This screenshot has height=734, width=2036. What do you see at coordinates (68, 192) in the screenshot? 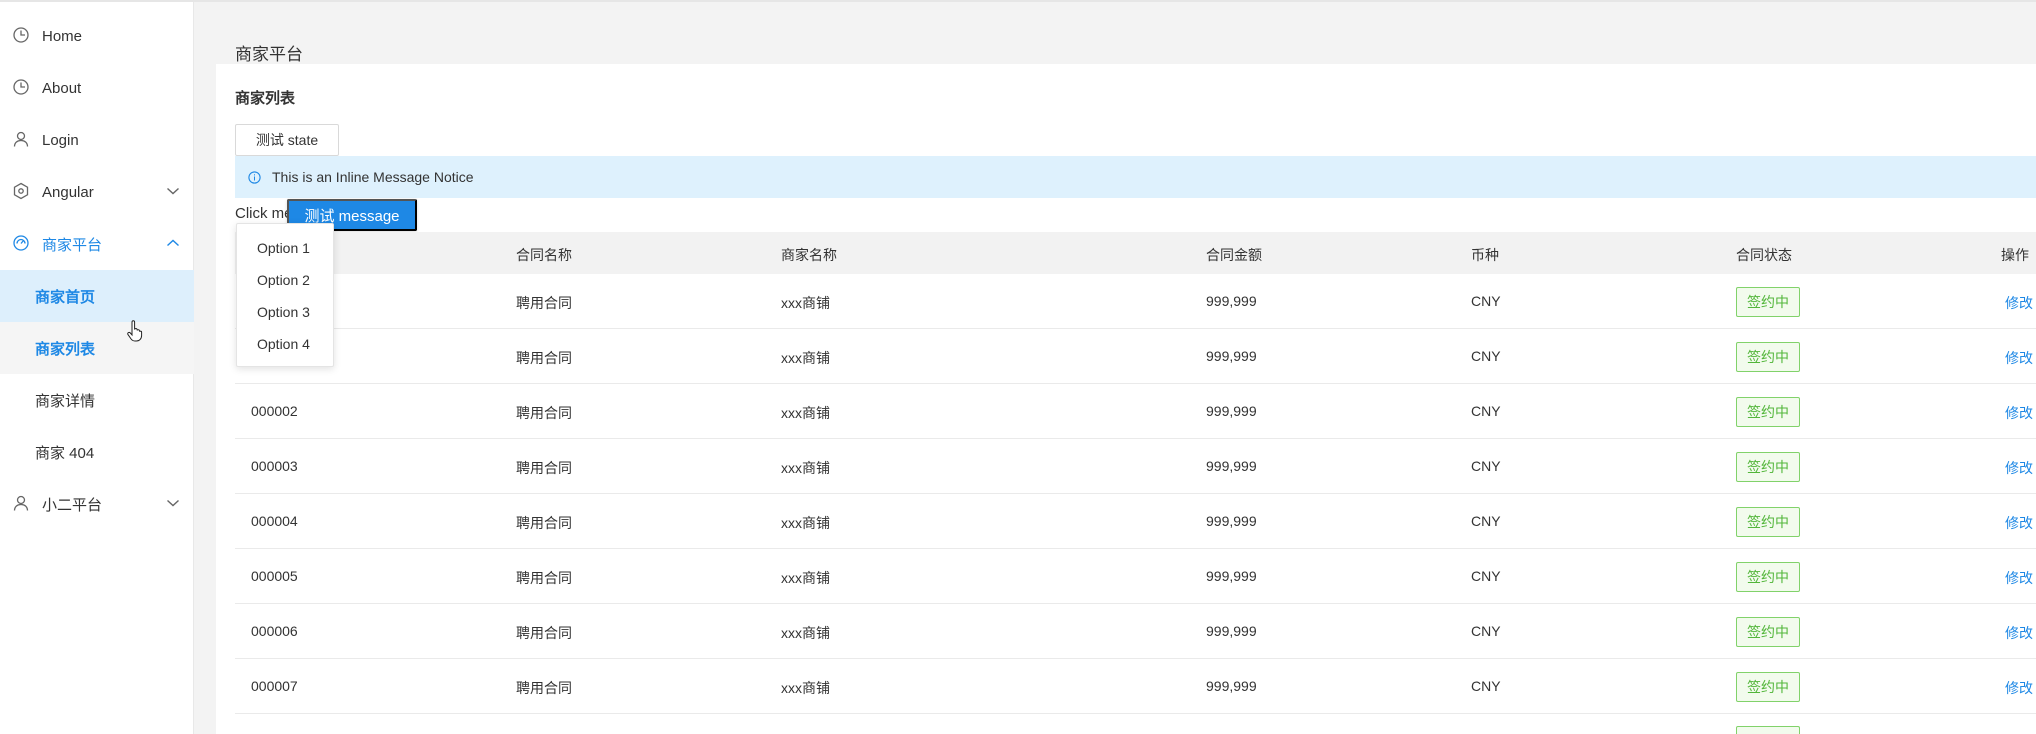
I see `sidebar-item-label: Angular` at bounding box center [68, 192].